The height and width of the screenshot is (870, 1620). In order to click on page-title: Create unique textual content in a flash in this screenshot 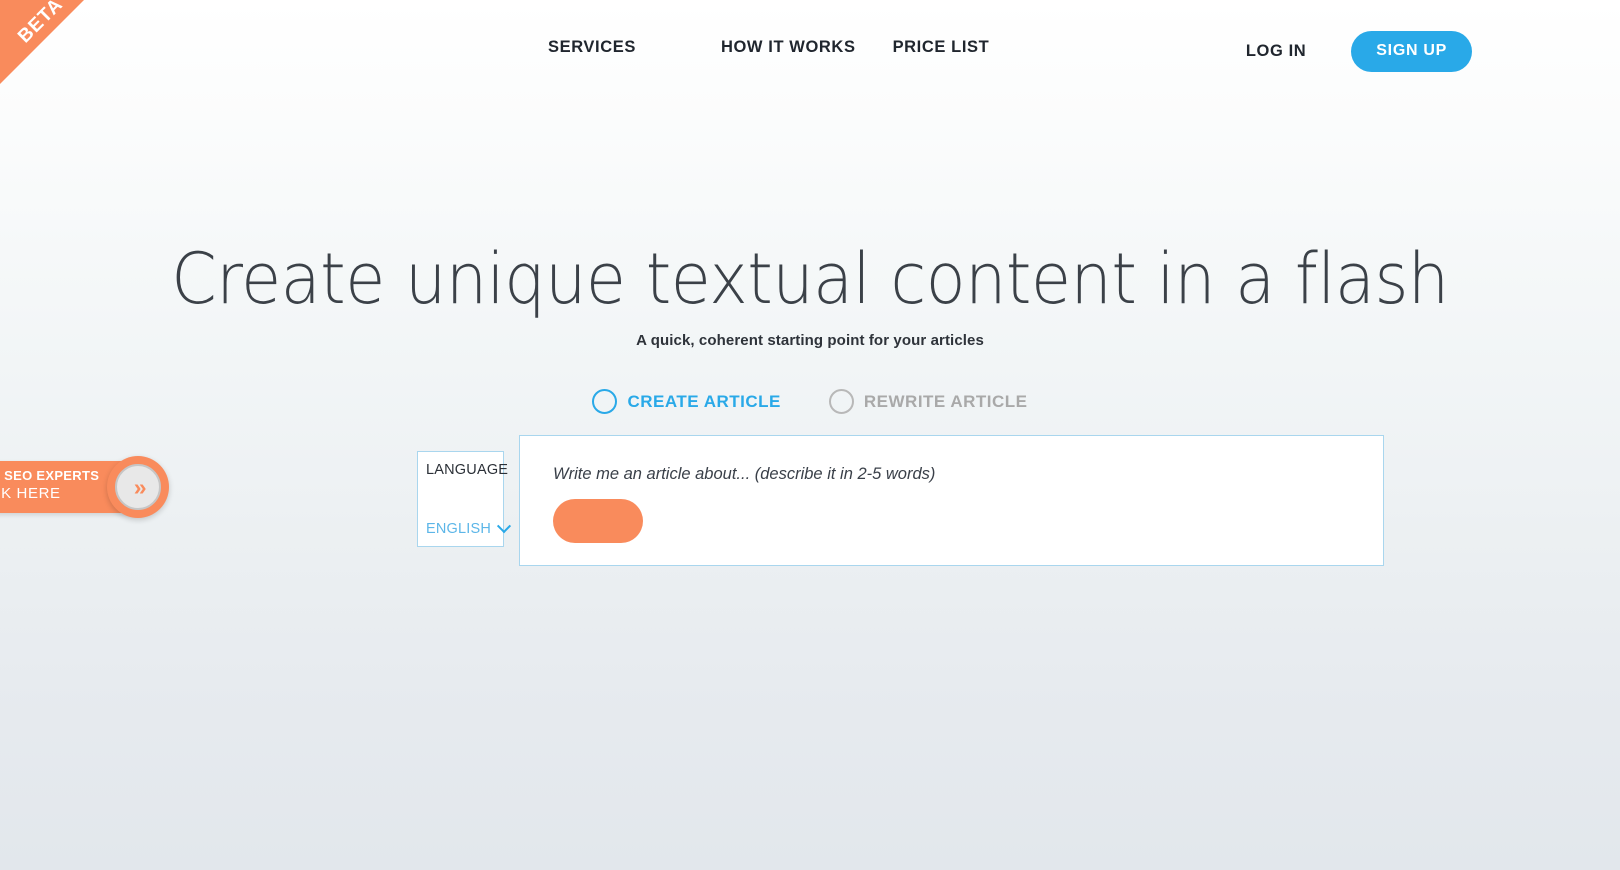, I will do `click(810, 279)`.